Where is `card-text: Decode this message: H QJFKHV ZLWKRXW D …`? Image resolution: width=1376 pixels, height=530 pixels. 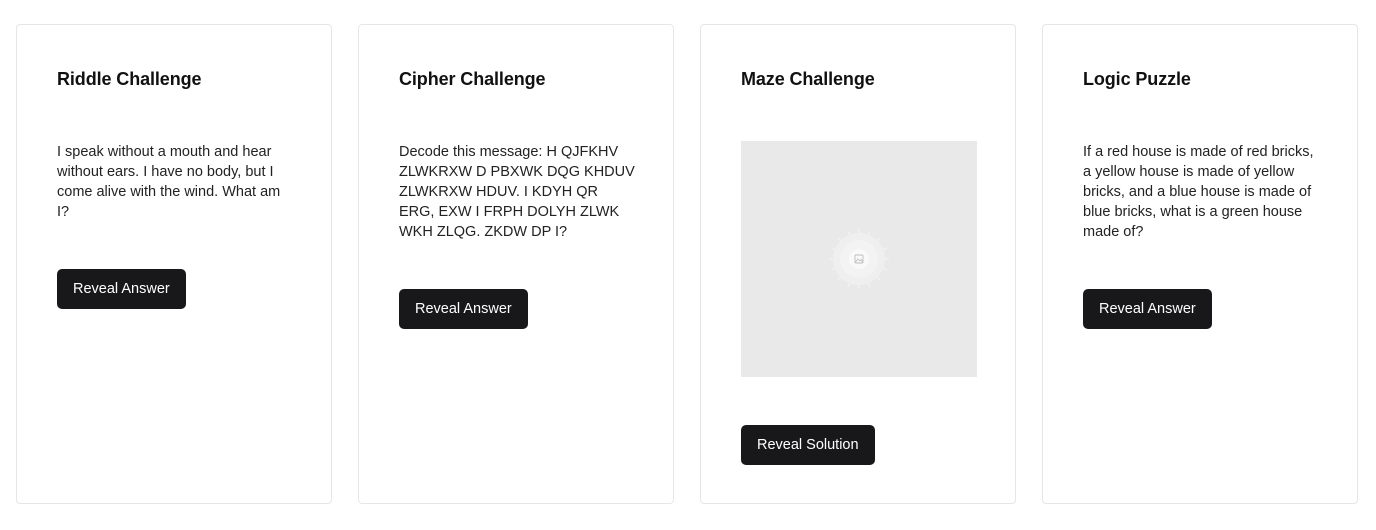
card-text: Decode this message: H QJFKHV ZLWKRXW D … is located at coordinates (517, 192).